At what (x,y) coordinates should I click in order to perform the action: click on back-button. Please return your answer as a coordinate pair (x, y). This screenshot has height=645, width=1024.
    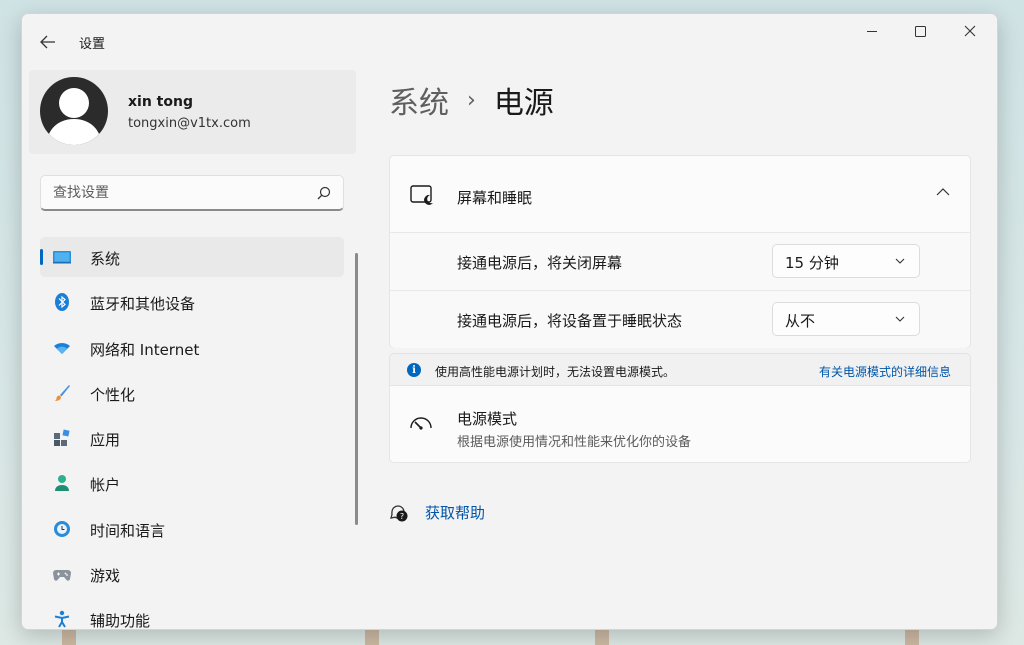
    Looking at the image, I should click on (48, 42).